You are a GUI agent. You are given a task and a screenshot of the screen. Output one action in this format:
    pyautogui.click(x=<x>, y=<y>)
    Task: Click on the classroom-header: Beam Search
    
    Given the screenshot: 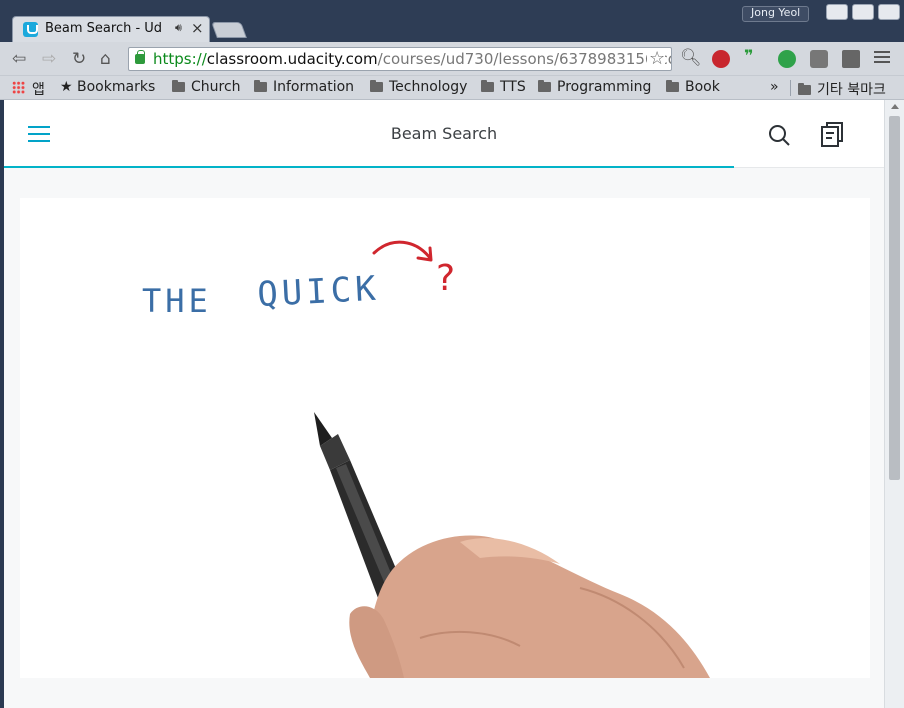 What is the action you would take?
    pyautogui.click(x=444, y=134)
    